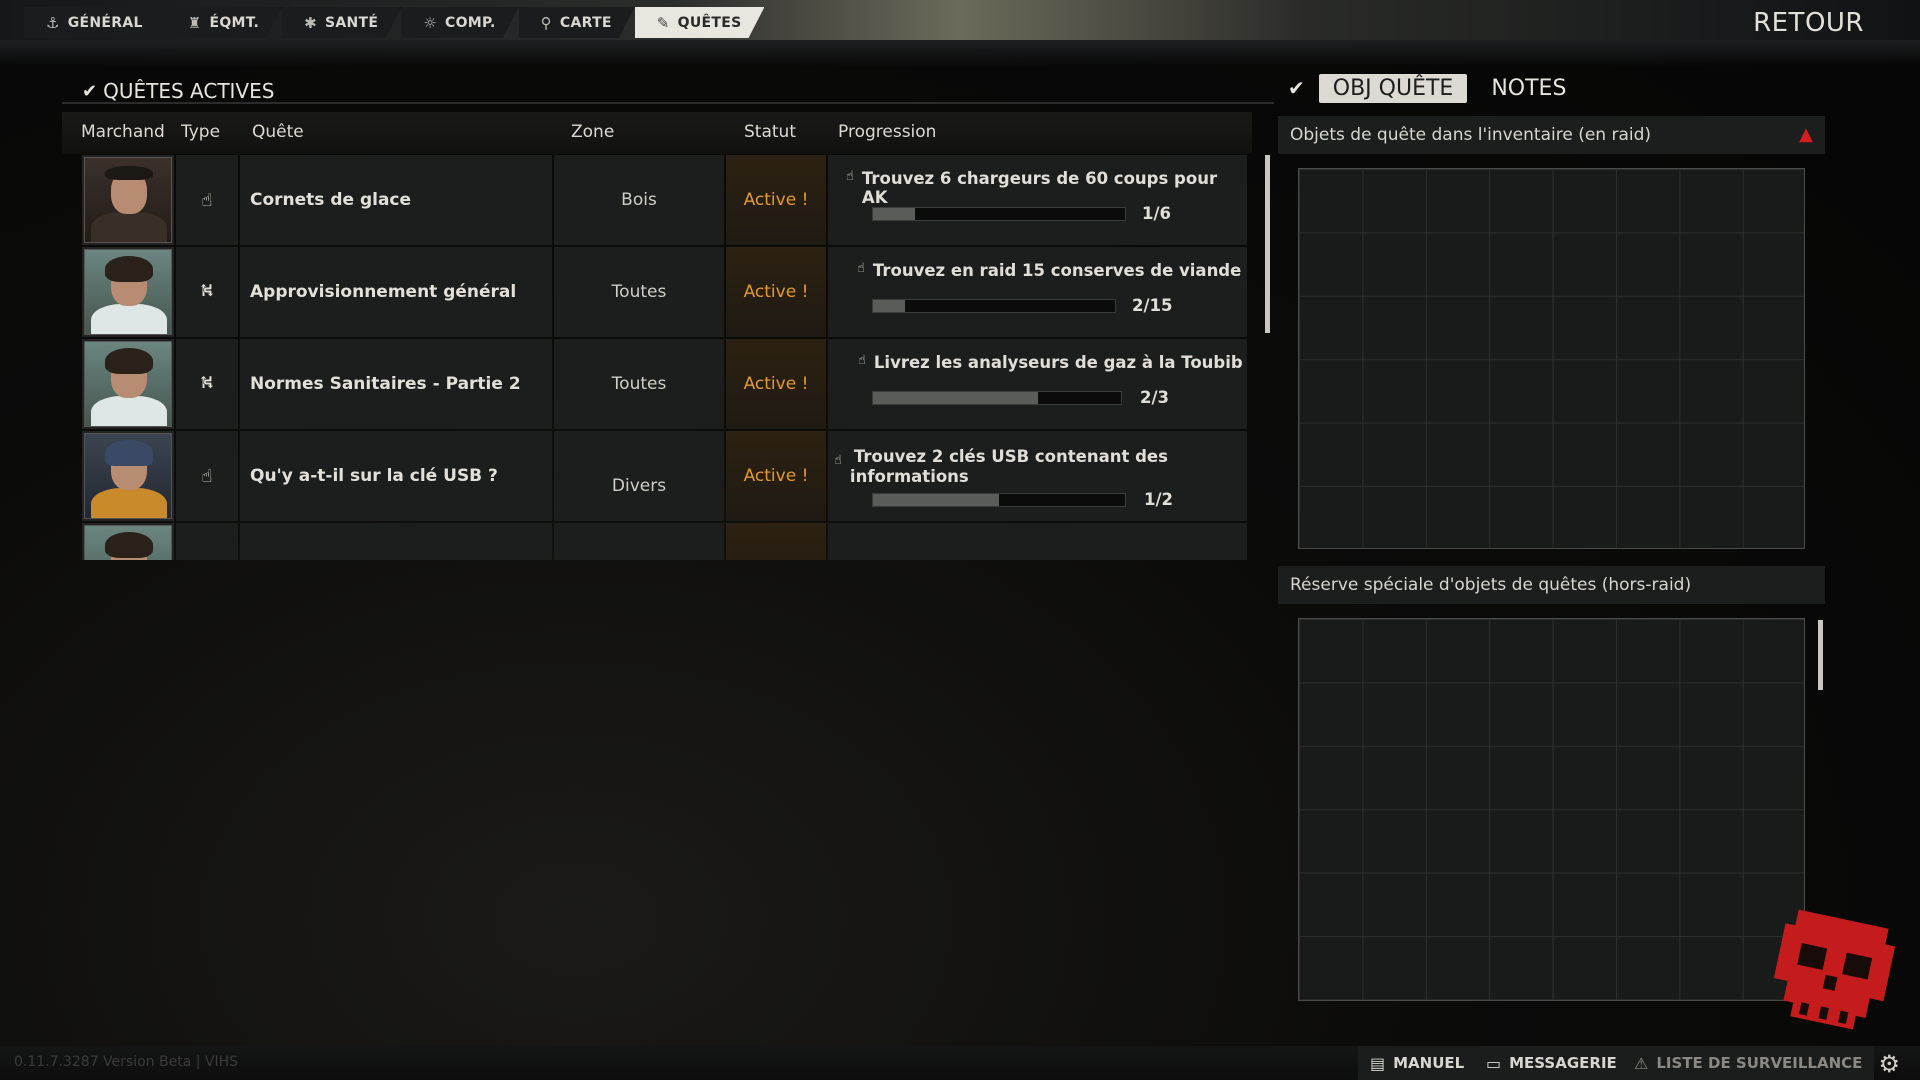 This screenshot has height=1080, width=1920. What do you see at coordinates (189, 91) in the screenshot?
I see `page-title: QUÊTES ACTIVES` at bounding box center [189, 91].